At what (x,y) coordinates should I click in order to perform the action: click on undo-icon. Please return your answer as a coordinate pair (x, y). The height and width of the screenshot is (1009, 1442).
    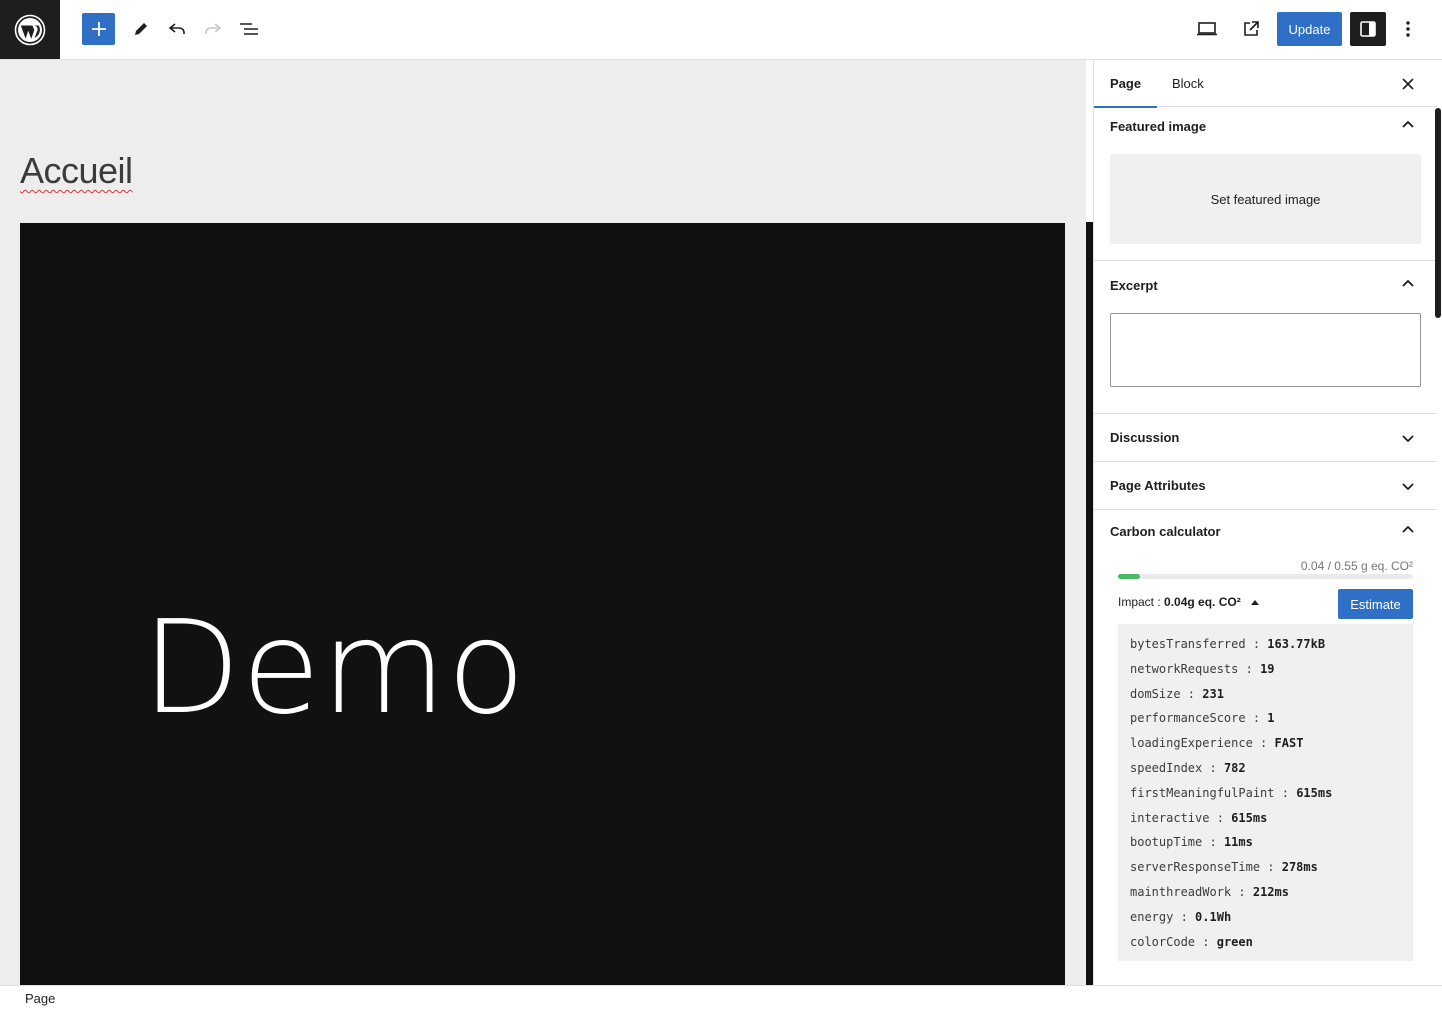
    Looking at the image, I should click on (176, 28).